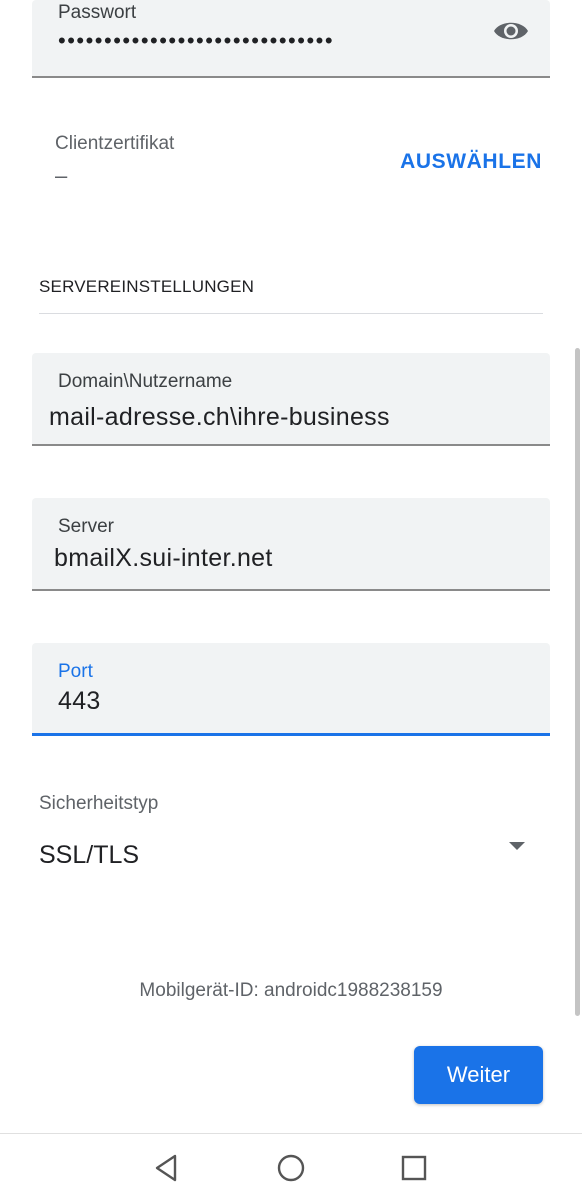 The image size is (582, 1200). I want to click on password-label: Passwort, so click(97, 12).